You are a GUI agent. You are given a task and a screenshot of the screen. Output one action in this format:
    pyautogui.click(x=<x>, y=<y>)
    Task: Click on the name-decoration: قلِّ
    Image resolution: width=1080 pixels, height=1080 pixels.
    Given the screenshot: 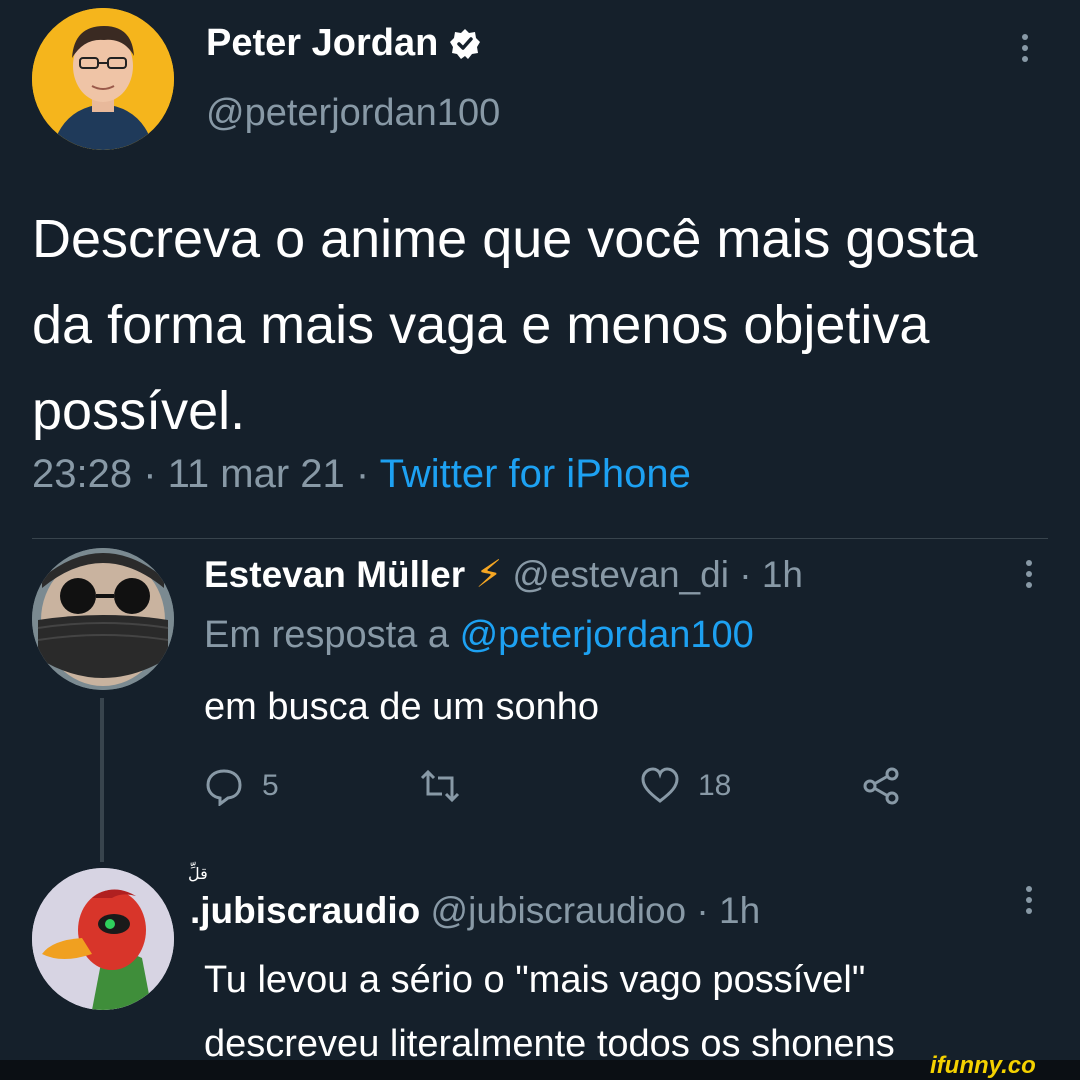 What is the action you would take?
    pyautogui.click(x=198, y=874)
    